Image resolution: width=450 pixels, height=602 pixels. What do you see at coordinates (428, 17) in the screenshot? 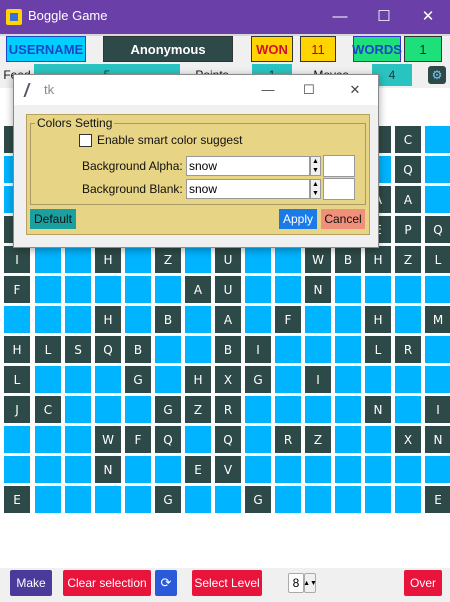
I see `close-button: ✕` at bounding box center [428, 17].